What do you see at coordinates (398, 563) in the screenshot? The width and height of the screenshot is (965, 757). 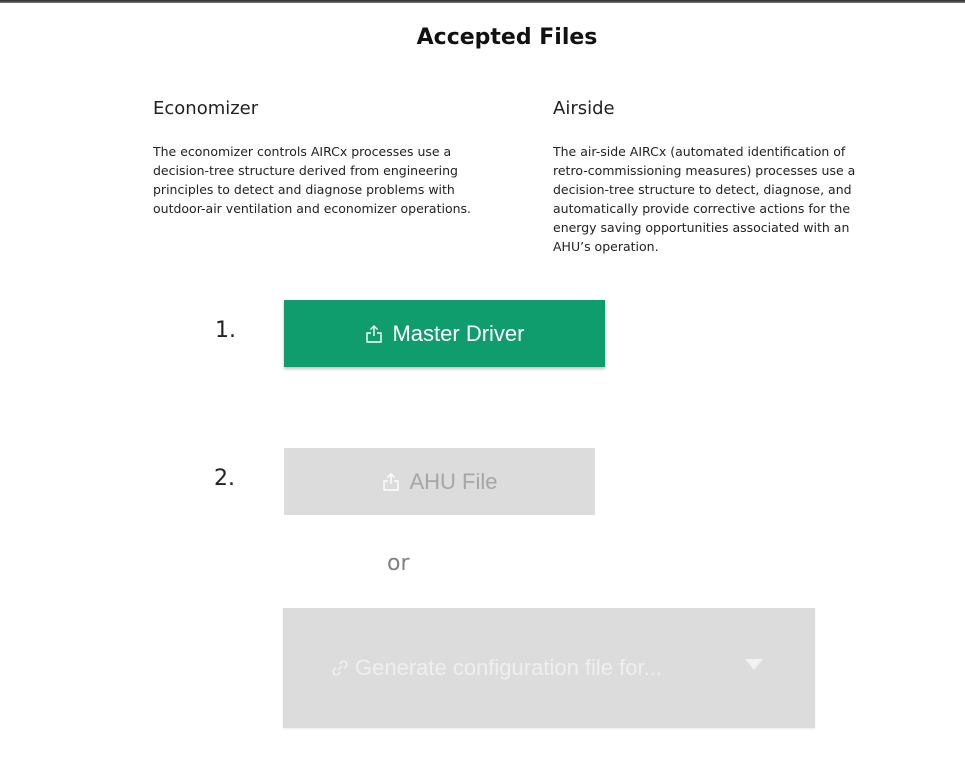 I see `or-separator: or` at bounding box center [398, 563].